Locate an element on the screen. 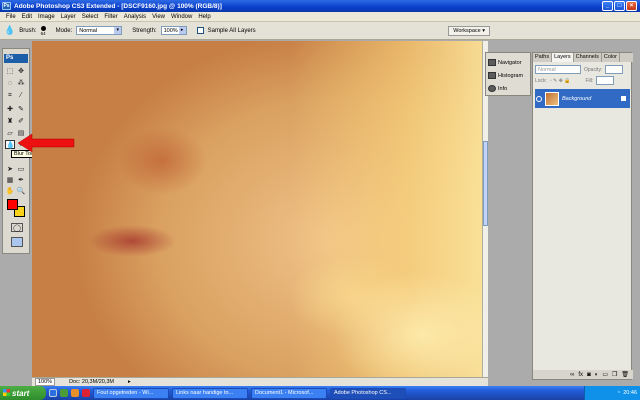  tab-channels: Channels is located at coordinates (588, 57).